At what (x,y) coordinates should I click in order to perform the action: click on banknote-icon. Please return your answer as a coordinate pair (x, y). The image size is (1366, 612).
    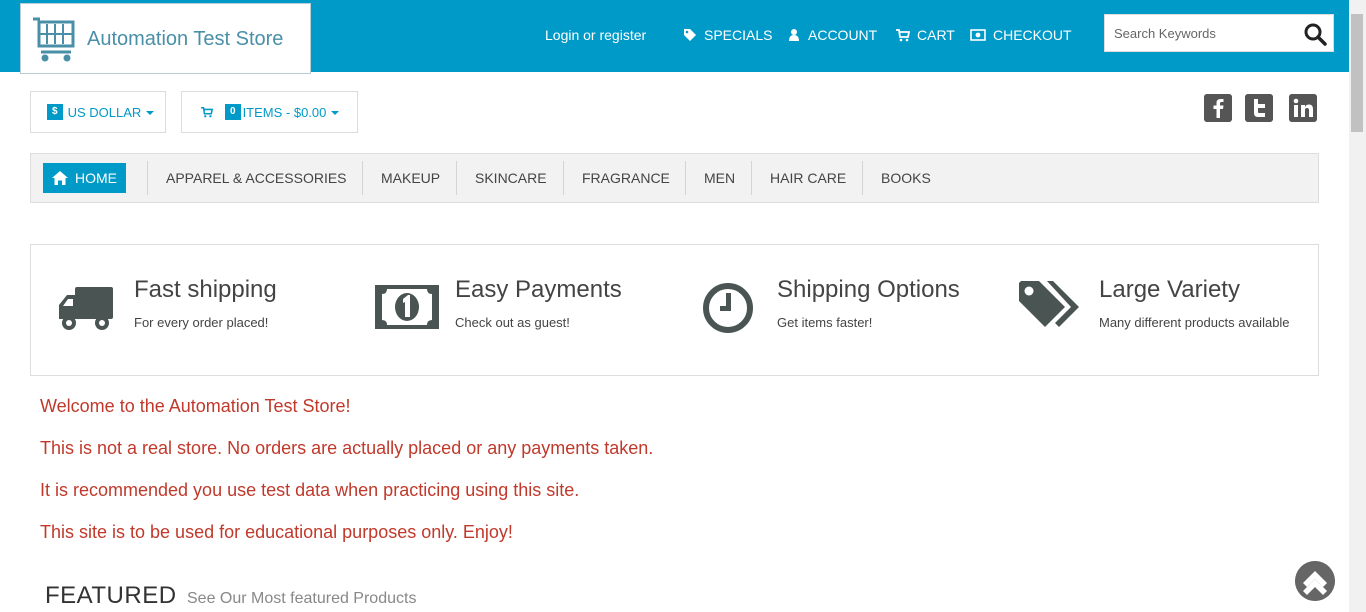
    Looking at the image, I should click on (407, 307).